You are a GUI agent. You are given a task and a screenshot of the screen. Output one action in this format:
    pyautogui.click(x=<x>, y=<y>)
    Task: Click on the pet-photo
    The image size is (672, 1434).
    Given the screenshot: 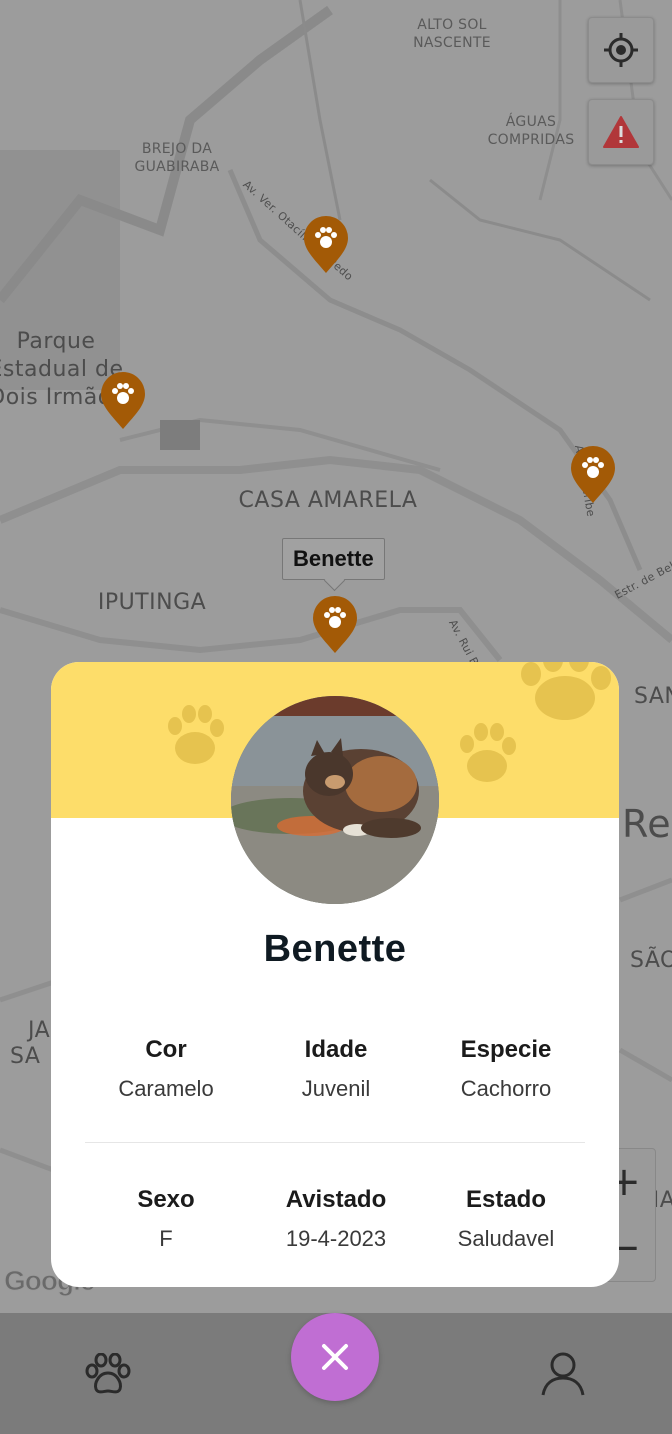 What is the action you would take?
    pyautogui.click(x=335, y=800)
    